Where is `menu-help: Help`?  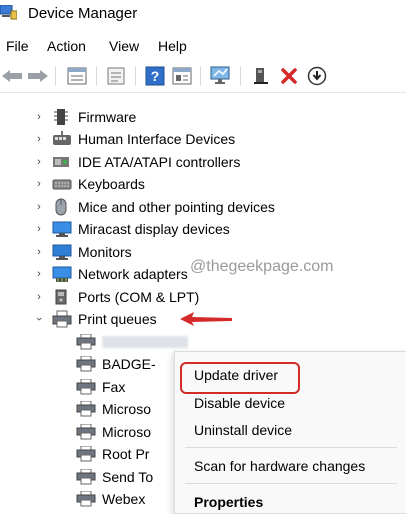 menu-help: Help is located at coordinates (172, 46).